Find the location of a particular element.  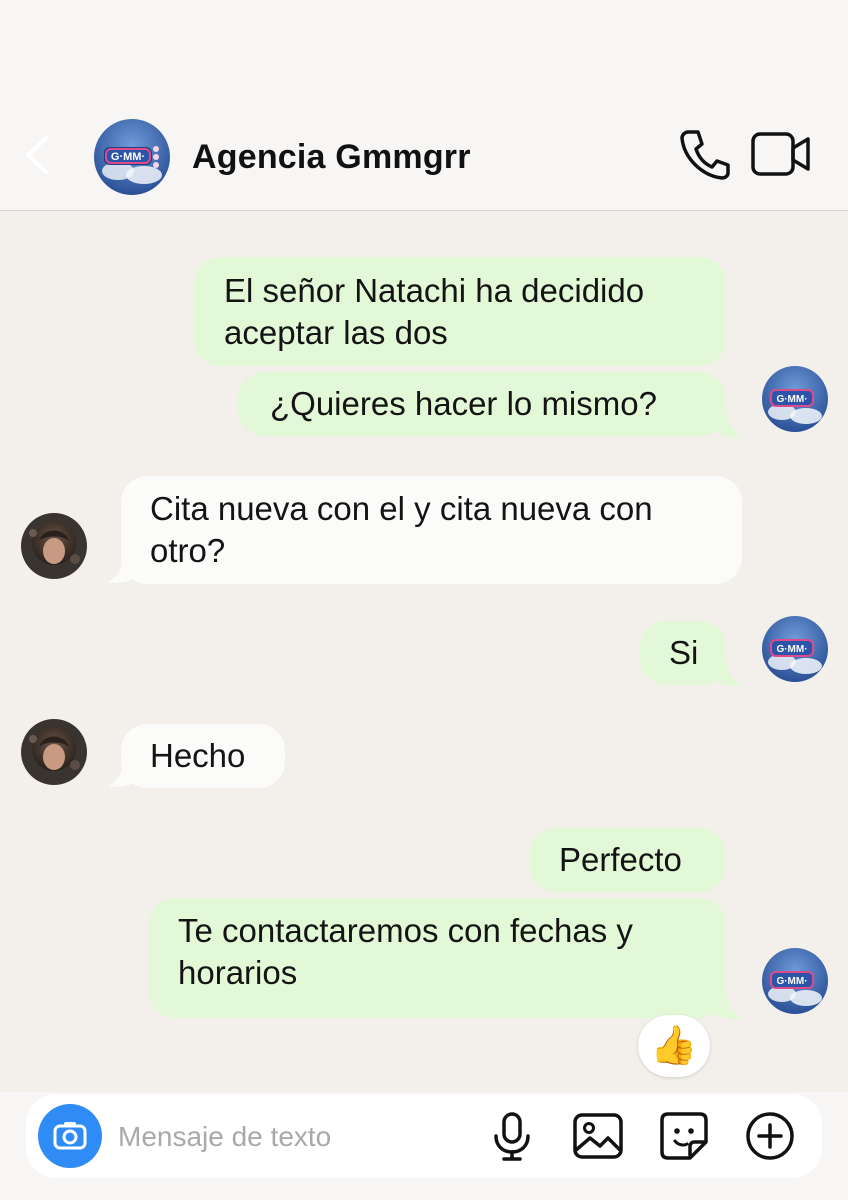

contact-name: Agencia Gmmgrr is located at coordinates (331, 157).